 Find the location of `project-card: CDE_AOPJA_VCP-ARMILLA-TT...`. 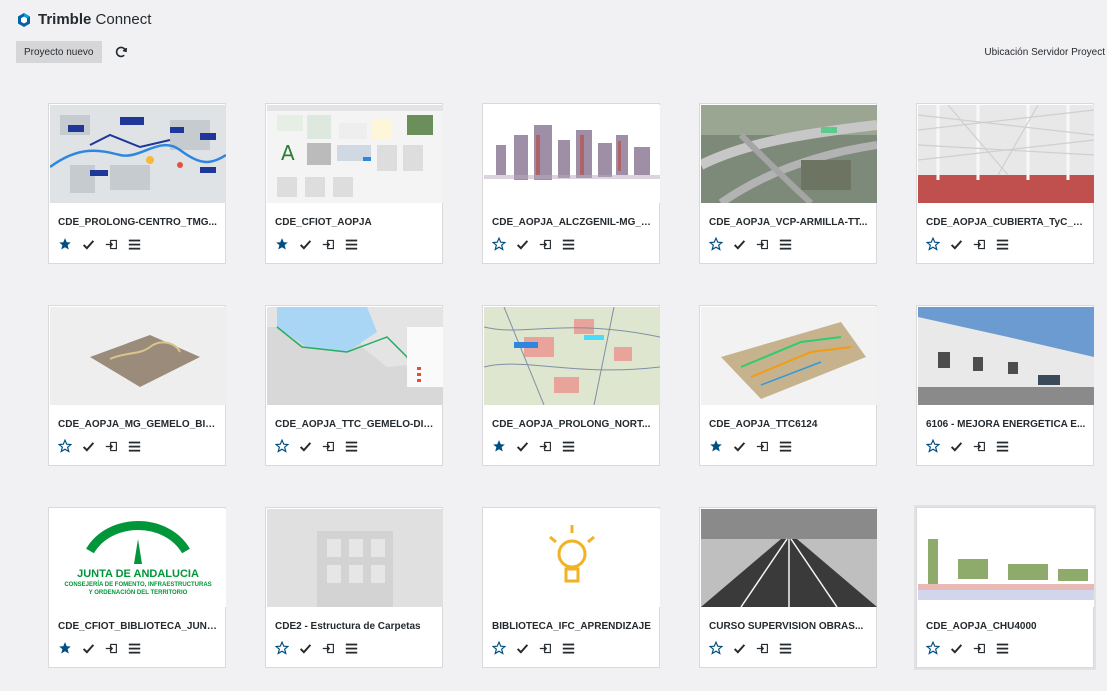

project-card: CDE_AOPJA_VCP-ARMILLA-TT... is located at coordinates (788, 183).